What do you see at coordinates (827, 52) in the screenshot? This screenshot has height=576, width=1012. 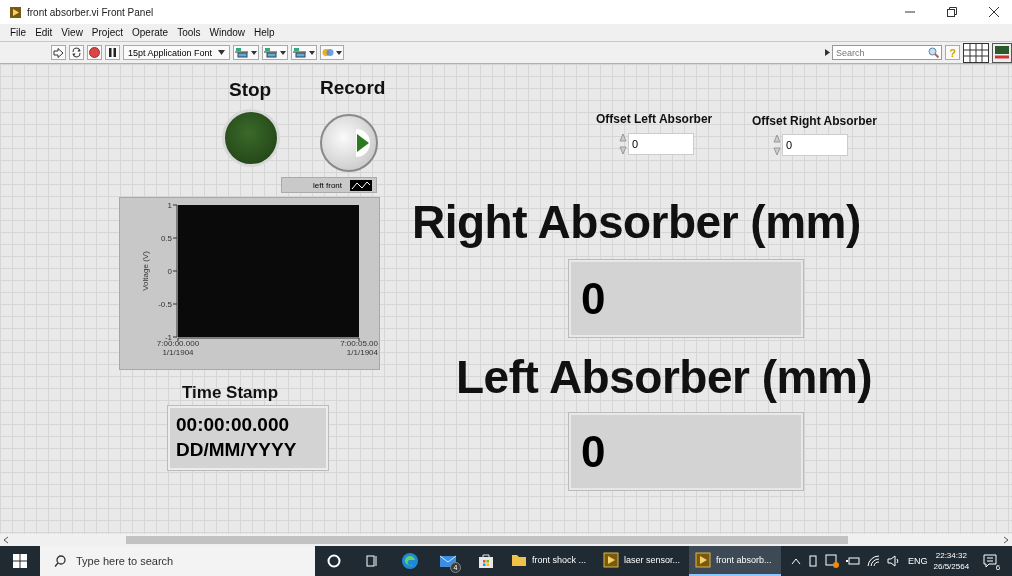 I see `expand-arrow-icon` at bounding box center [827, 52].